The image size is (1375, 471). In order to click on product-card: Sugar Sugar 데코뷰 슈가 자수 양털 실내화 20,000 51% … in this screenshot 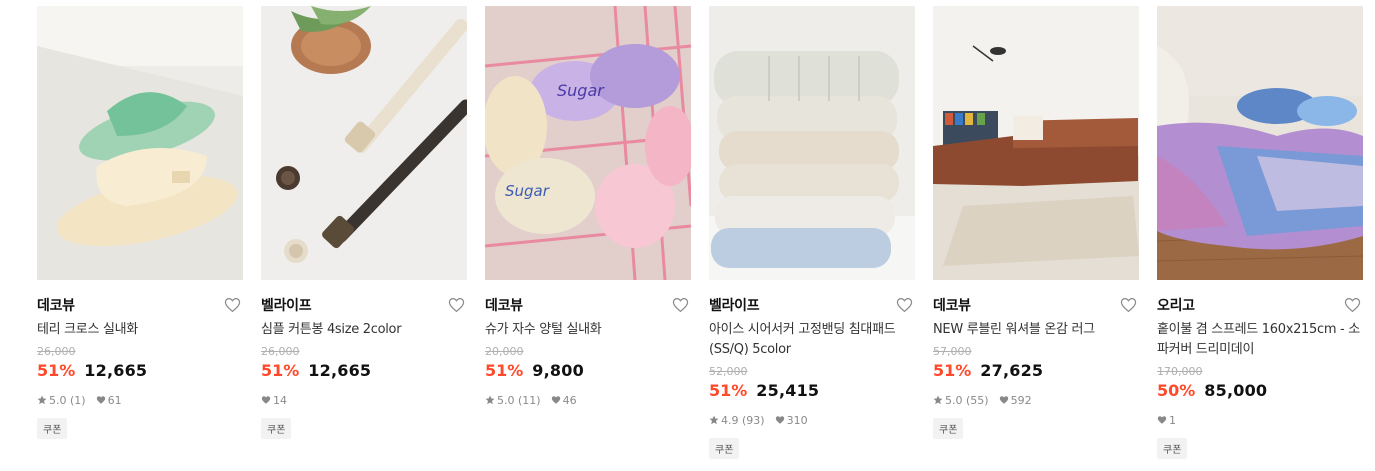, I will do `click(588, 207)`.